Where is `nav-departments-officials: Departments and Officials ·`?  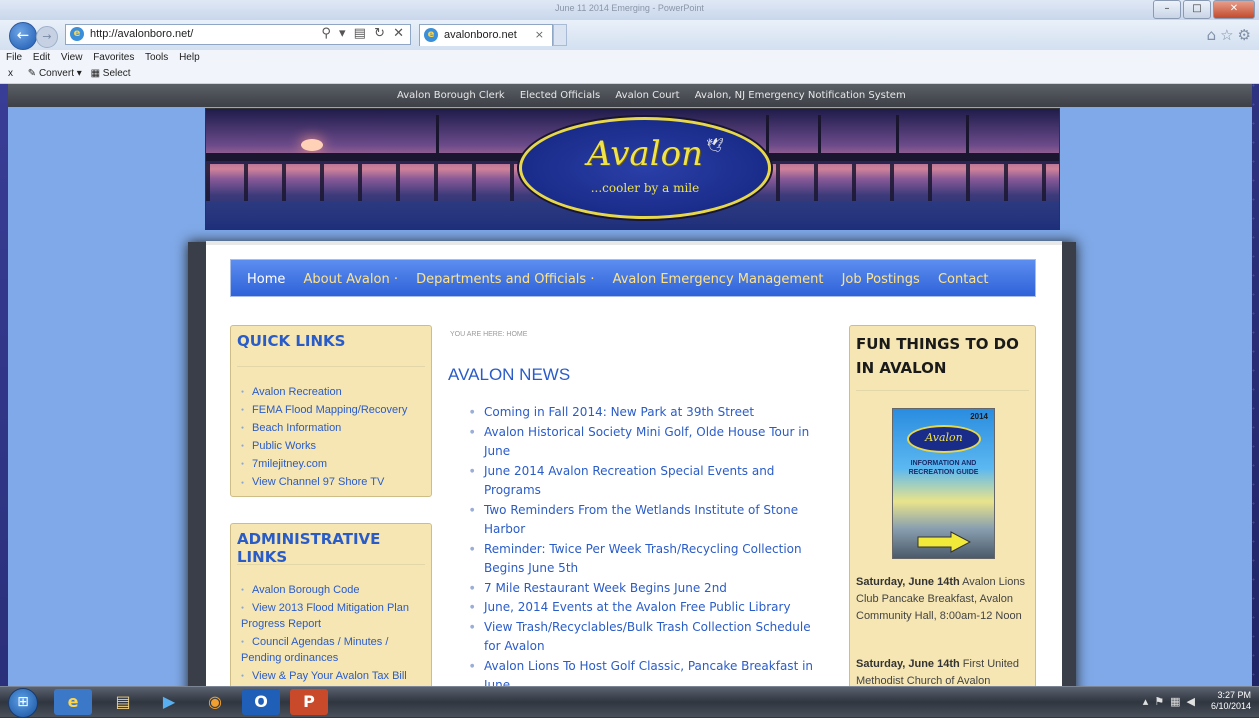 nav-departments-officials: Departments and Officials · is located at coordinates (505, 279).